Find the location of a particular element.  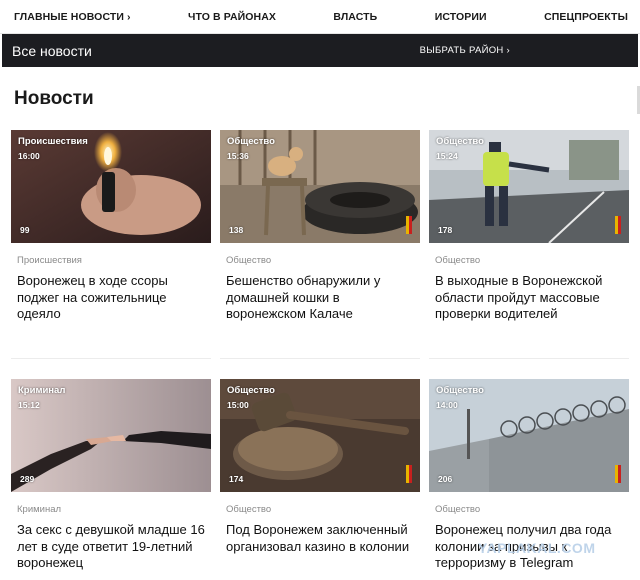

thumb-time: 15:12 is located at coordinates (29, 405).